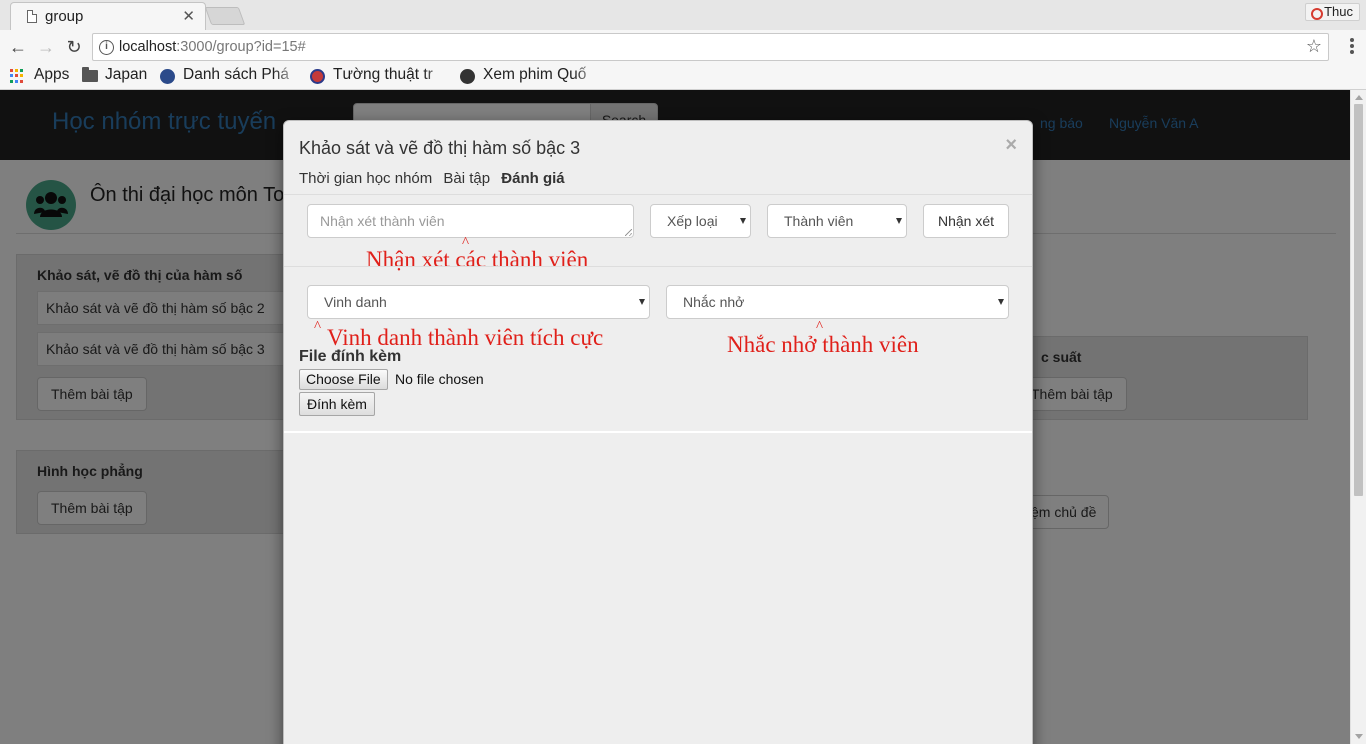 The width and height of the screenshot is (1366, 744). Describe the element at coordinates (106, 47) in the screenshot. I see `info-icon: i` at that location.